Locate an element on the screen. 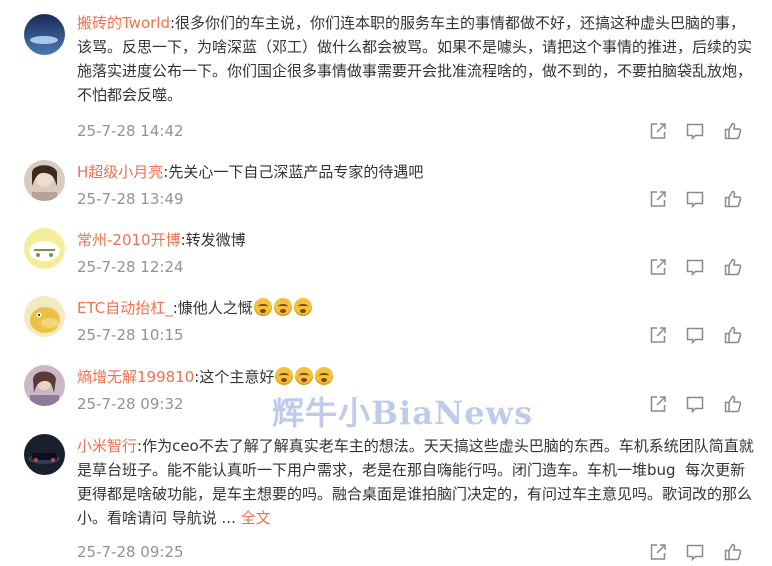 The image size is (772, 566). username-link: 常州-2010开博 is located at coordinates (129, 240).